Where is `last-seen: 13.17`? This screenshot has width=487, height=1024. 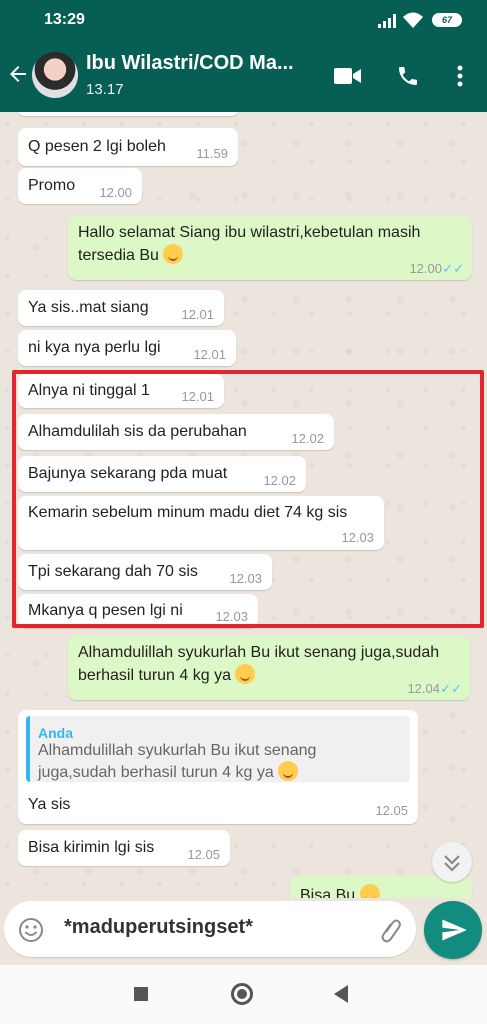
last-seen: 13.17 is located at coordinates (105, 89).